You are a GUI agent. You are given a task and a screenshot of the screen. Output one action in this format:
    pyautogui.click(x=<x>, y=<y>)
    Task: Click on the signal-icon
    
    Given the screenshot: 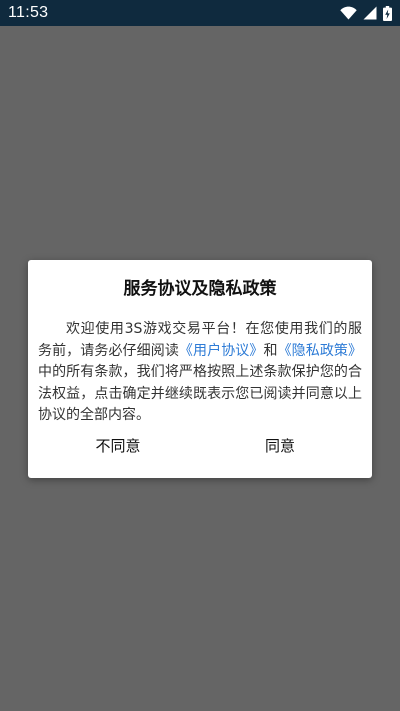 What is the action you would take?
    pyautogui.click(x=370, y=13)
    